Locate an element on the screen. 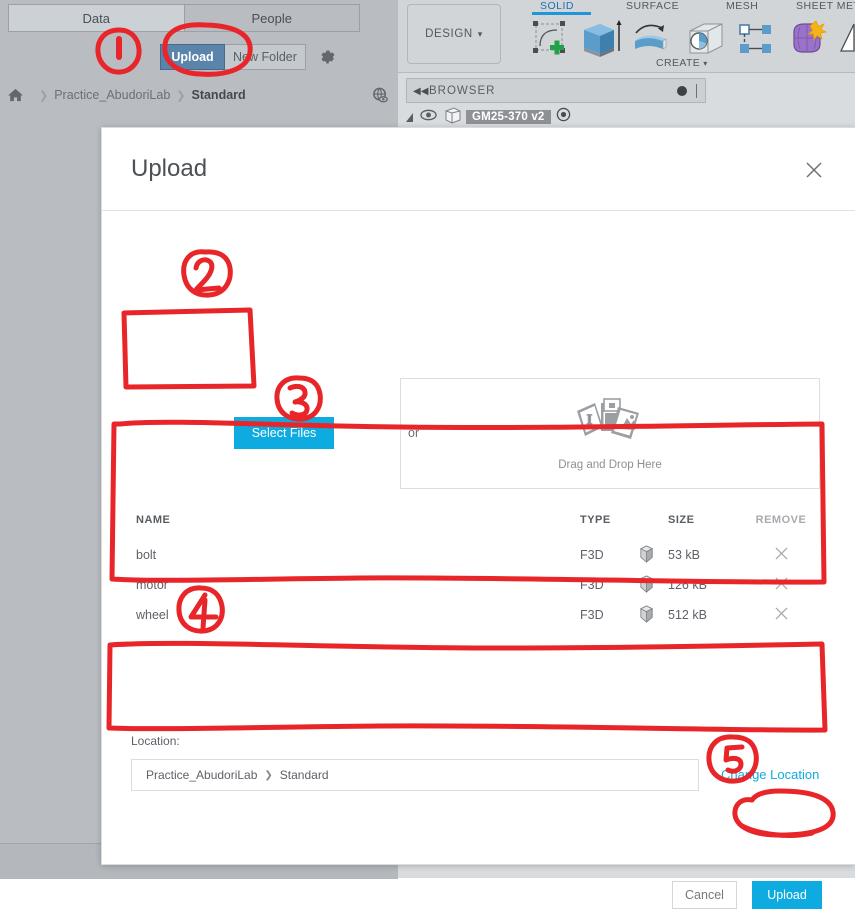 This screenshot has height=909, width=855. change-location-link: Change Location is located at coordinates (770, 774).